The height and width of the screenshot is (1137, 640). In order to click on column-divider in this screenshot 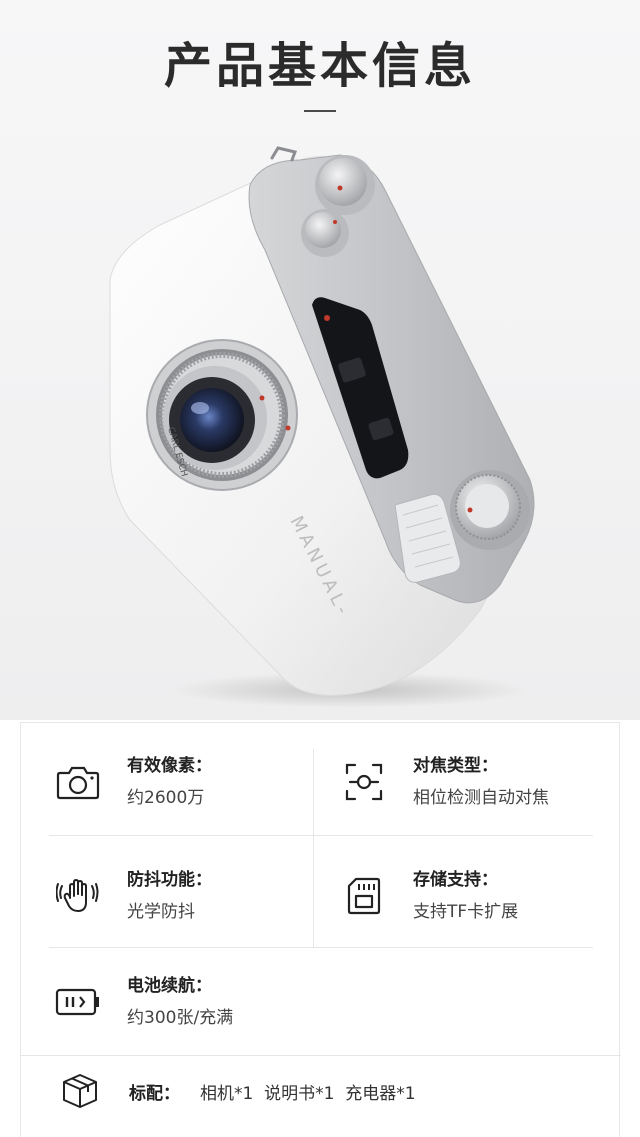, I will do `click(313, 848)`.